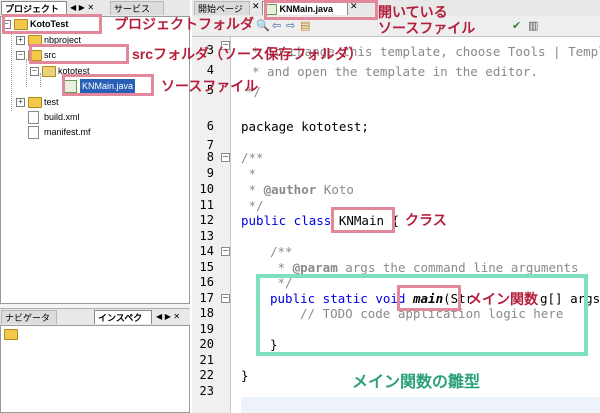  I want to click on tab-scroll-icon: ◀ ▶ ✕, so click(82, 7).